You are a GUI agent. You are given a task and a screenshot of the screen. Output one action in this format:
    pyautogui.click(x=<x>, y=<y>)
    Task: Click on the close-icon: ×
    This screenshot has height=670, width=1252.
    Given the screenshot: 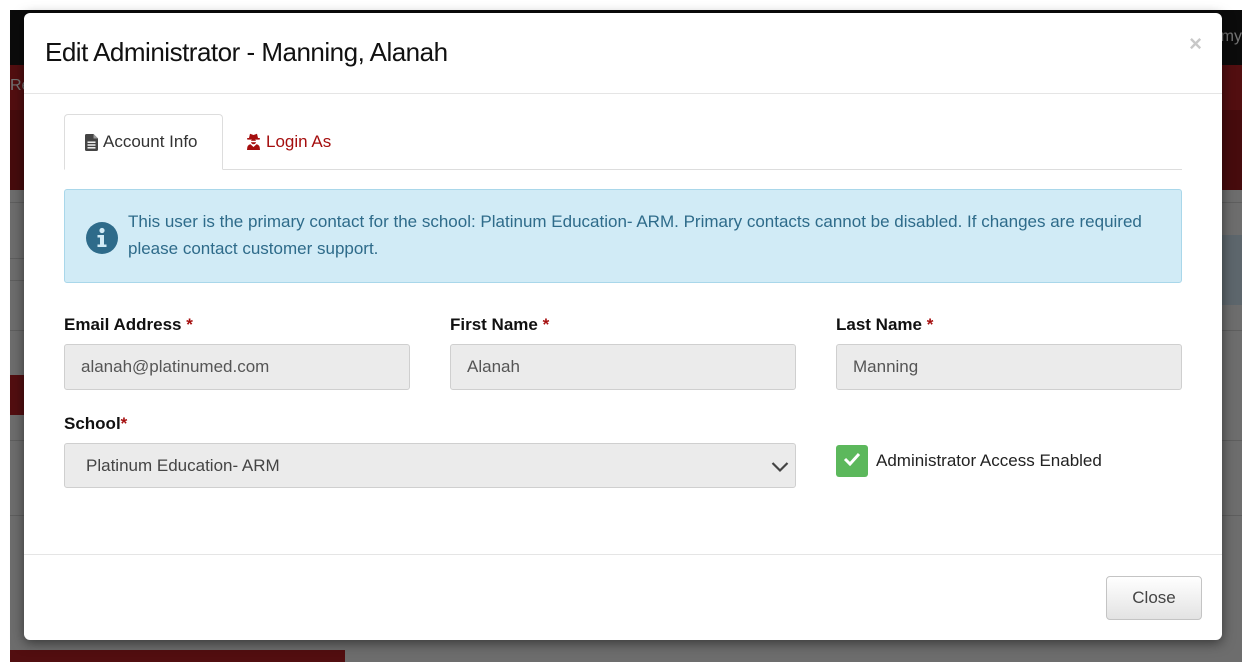 What is the action you would take?
    pyautogui.click(x=1195, y=44)
    